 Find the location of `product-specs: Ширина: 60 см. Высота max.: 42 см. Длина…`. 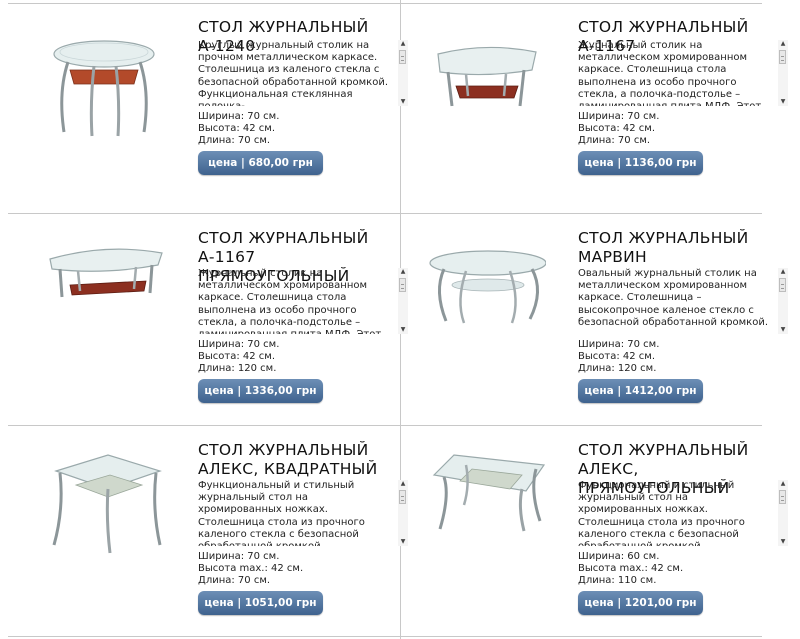

product-specs: Ширина: 60 см. Высота max.: 42 см. Длина… is located at coordinates (630, 569).